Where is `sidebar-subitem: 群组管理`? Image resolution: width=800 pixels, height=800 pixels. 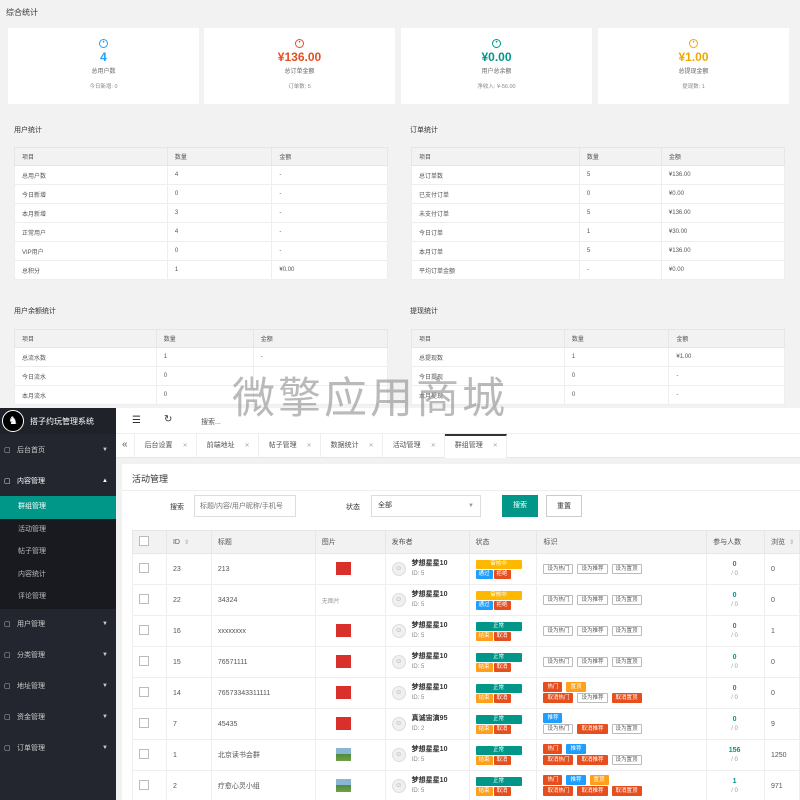 sidebar-subitem: 群组管理 is located at coordinates (58, 507).